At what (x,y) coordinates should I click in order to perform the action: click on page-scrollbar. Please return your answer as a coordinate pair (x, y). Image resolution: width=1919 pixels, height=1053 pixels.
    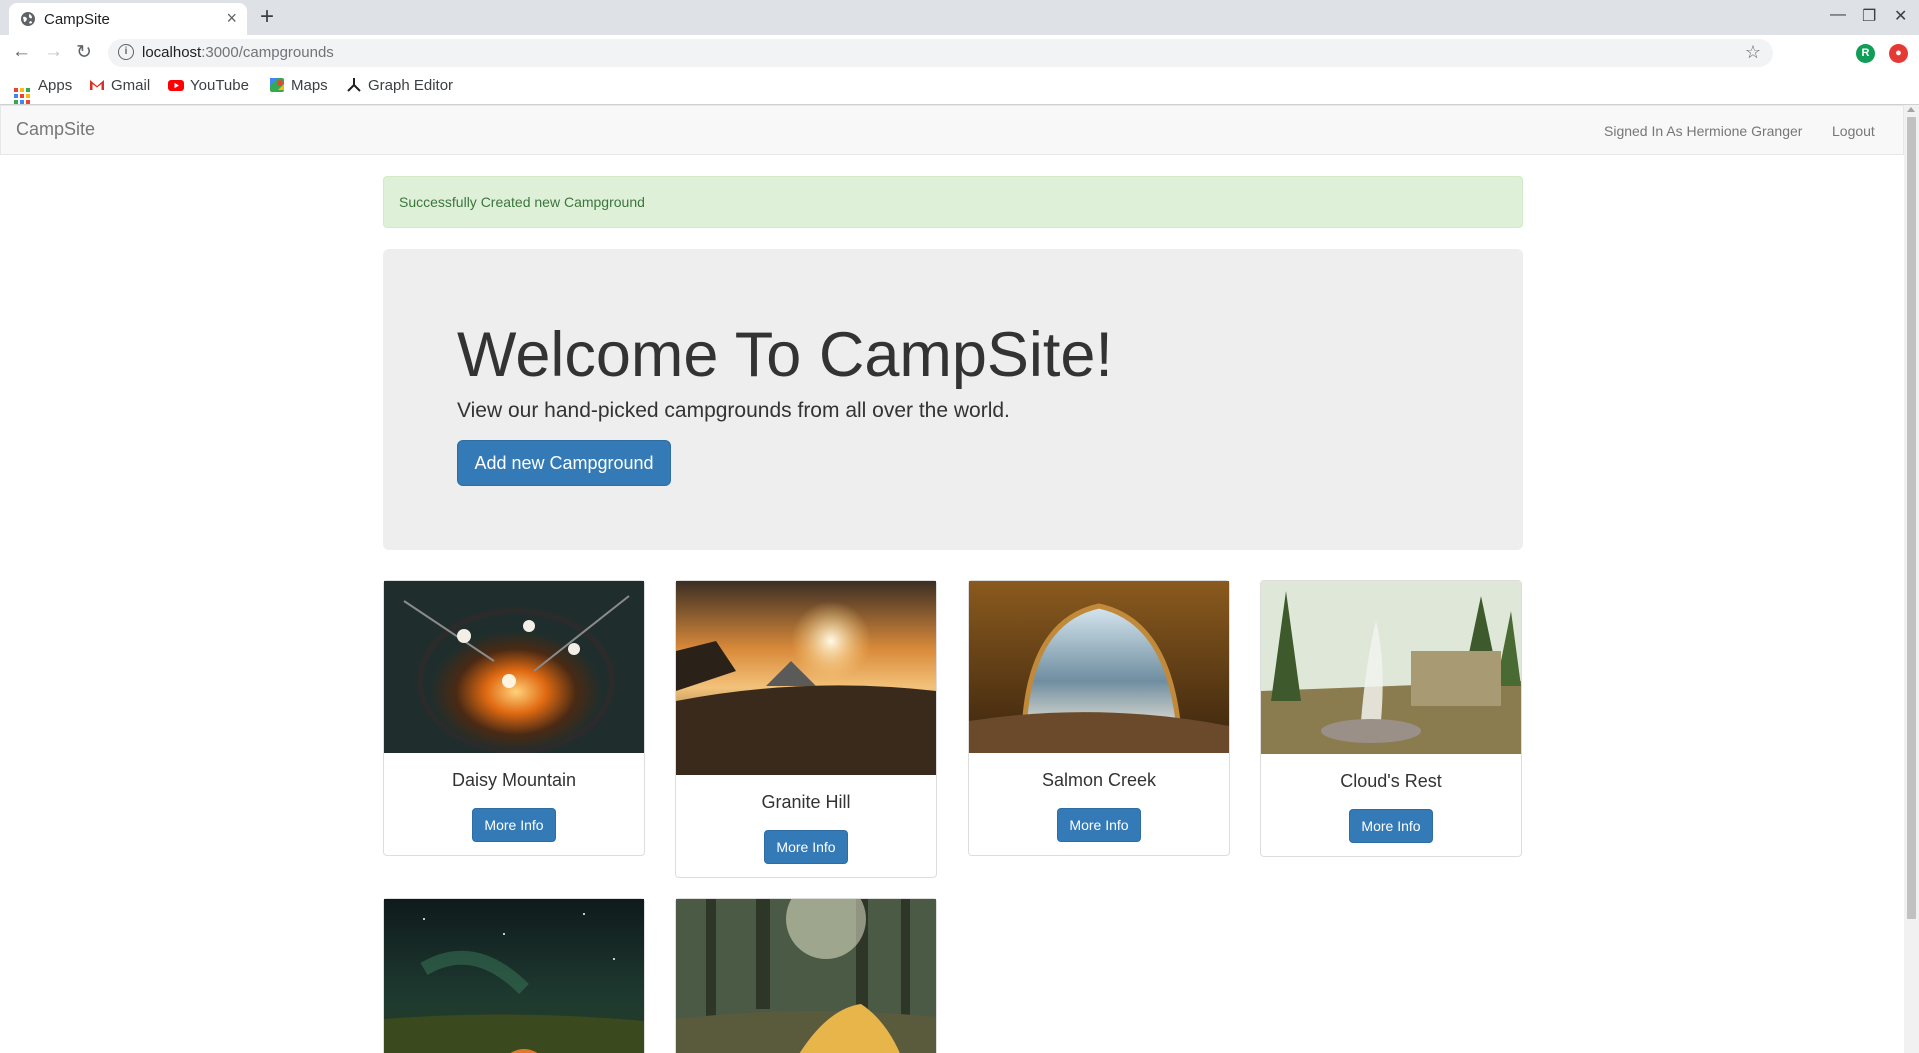
    Looking at the image, I should click on (1911, 579).